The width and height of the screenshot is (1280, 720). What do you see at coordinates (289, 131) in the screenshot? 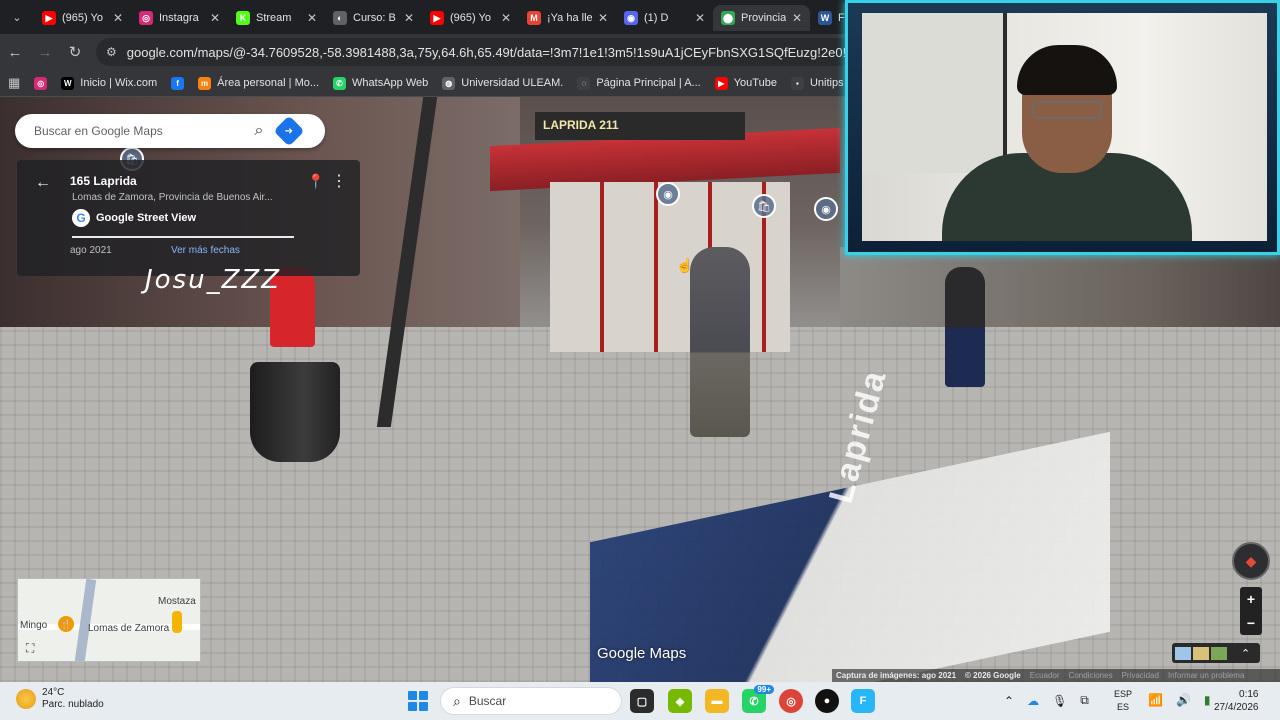
I see `directions-icon: ➜` at bounding box center [289, 131].